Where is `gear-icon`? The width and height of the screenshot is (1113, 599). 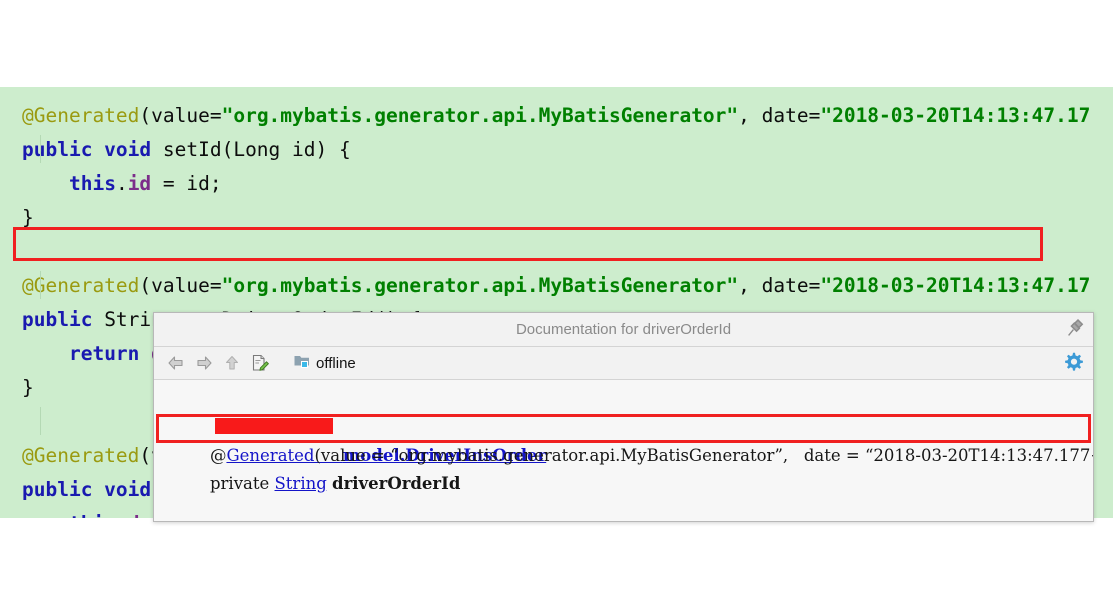
gear-icon is located at coordinates (1073, 362).